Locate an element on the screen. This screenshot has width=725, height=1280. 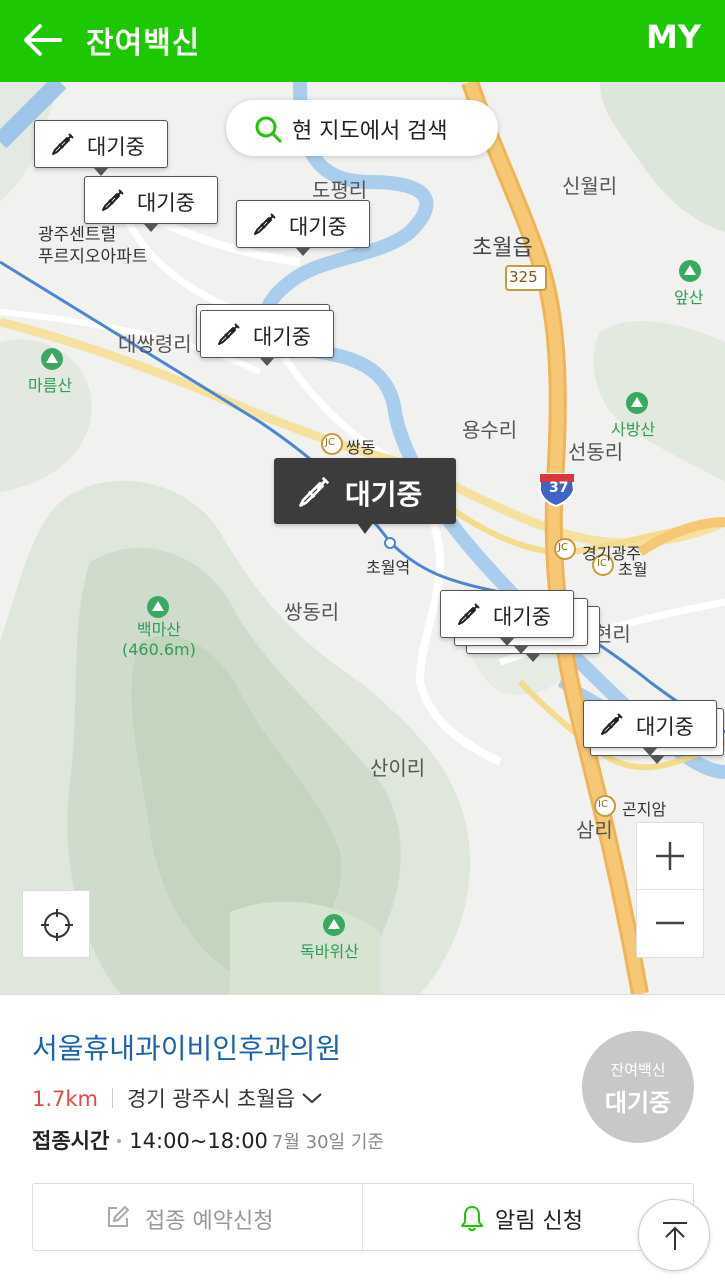
place-label: 앞산 is located at coordinates (689, 297).